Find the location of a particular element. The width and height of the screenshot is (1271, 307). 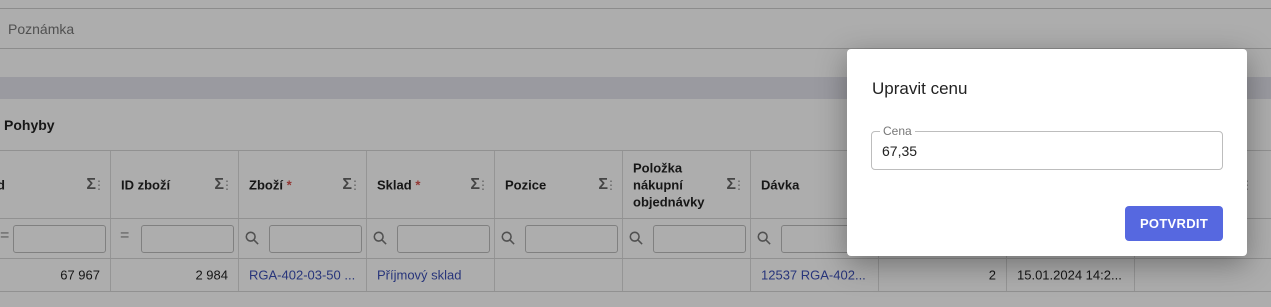

dialog-title: Upravit cenu is located at coordinates (920, 88).